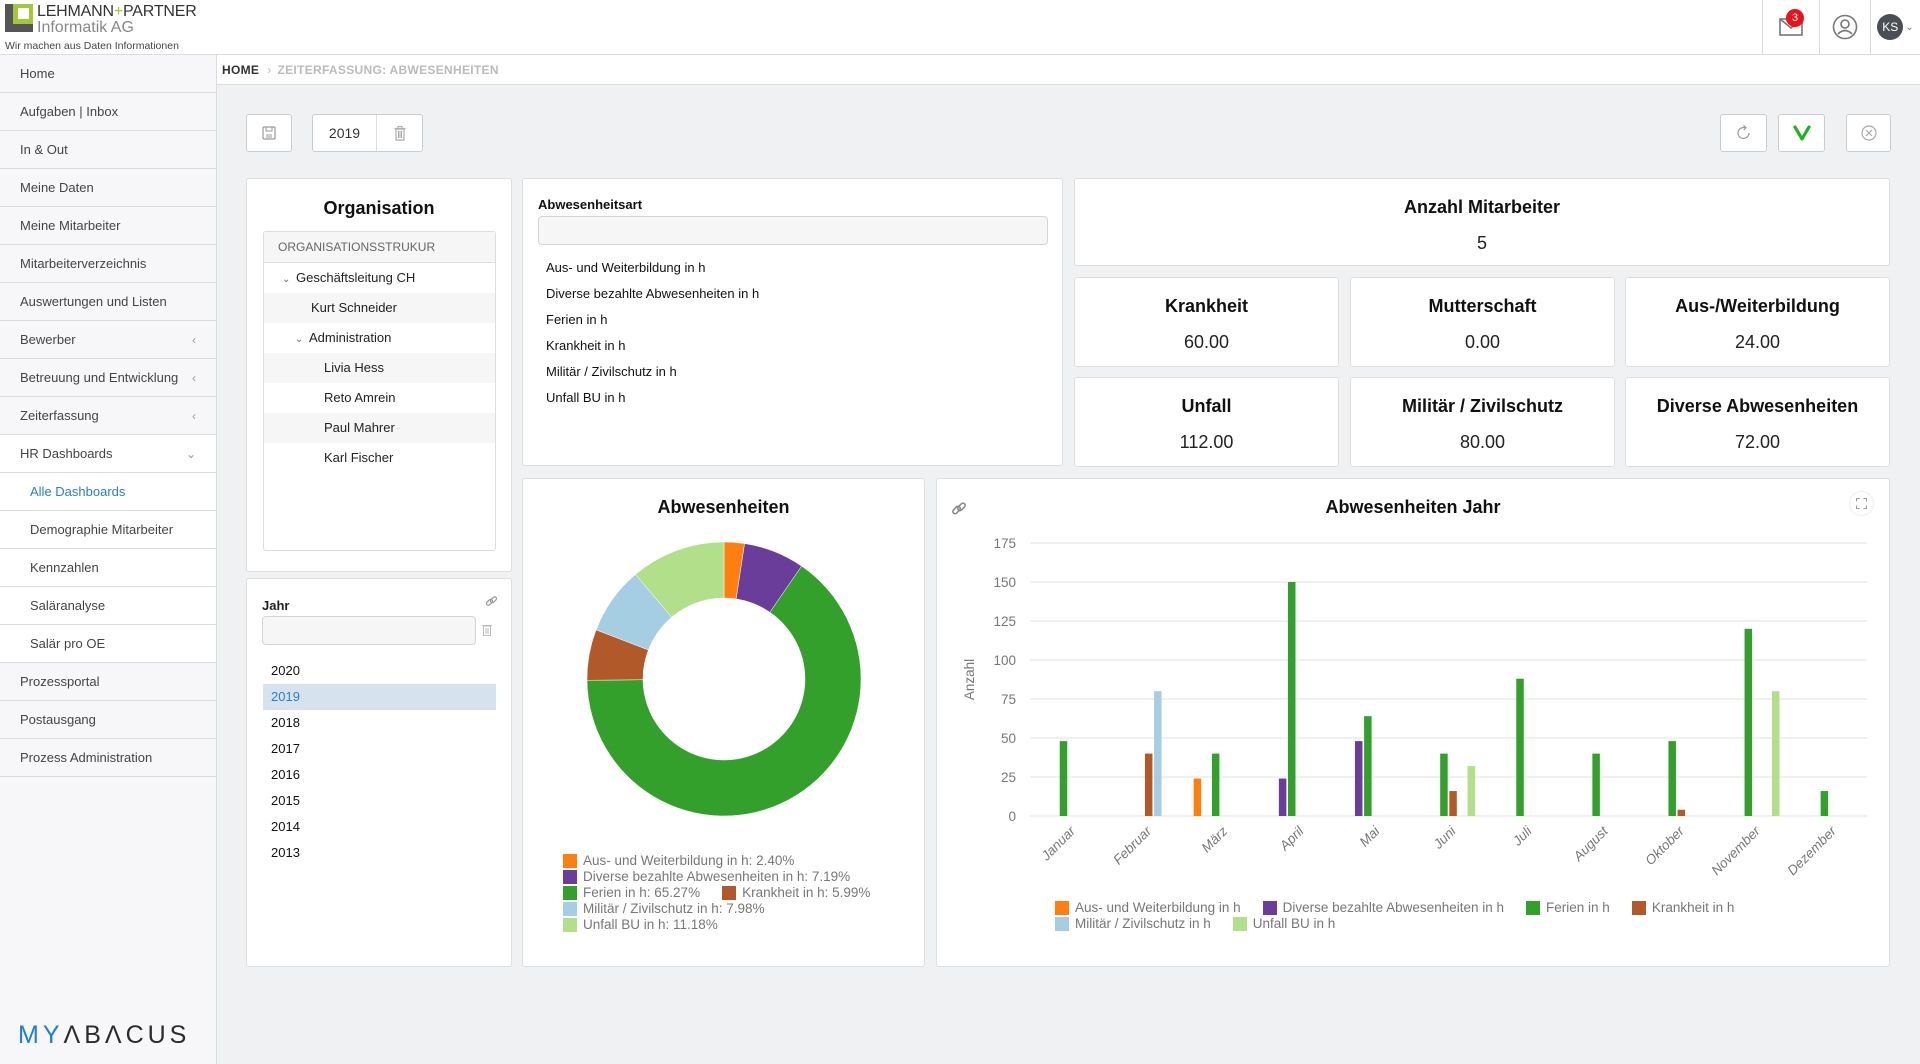 This screenshot has height=1064, width=1920. What do you see at coordinates (1148, 908) in the screenshot?
I see `legend-item: Aus- und Weiterbildung in h` at bounding box center [1148, 908].